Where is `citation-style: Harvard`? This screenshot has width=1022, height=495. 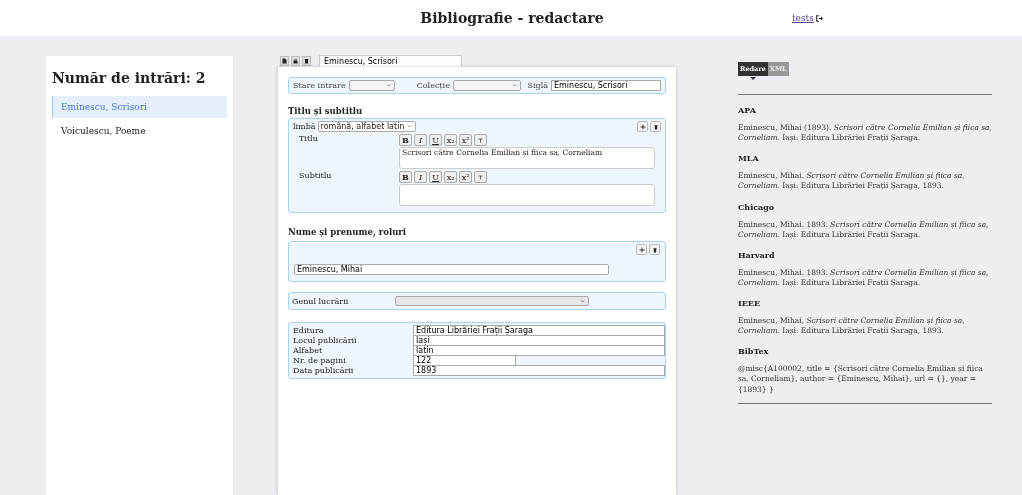
citation-style: Harvard is located at coordinates (757, 254).